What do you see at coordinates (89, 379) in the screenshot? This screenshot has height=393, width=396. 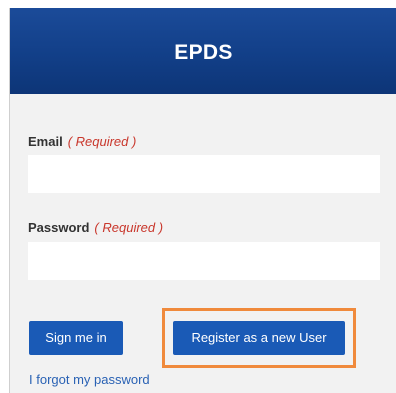 I see `forgot-password-link: I forgot my password` at bounding box center [89, 379].